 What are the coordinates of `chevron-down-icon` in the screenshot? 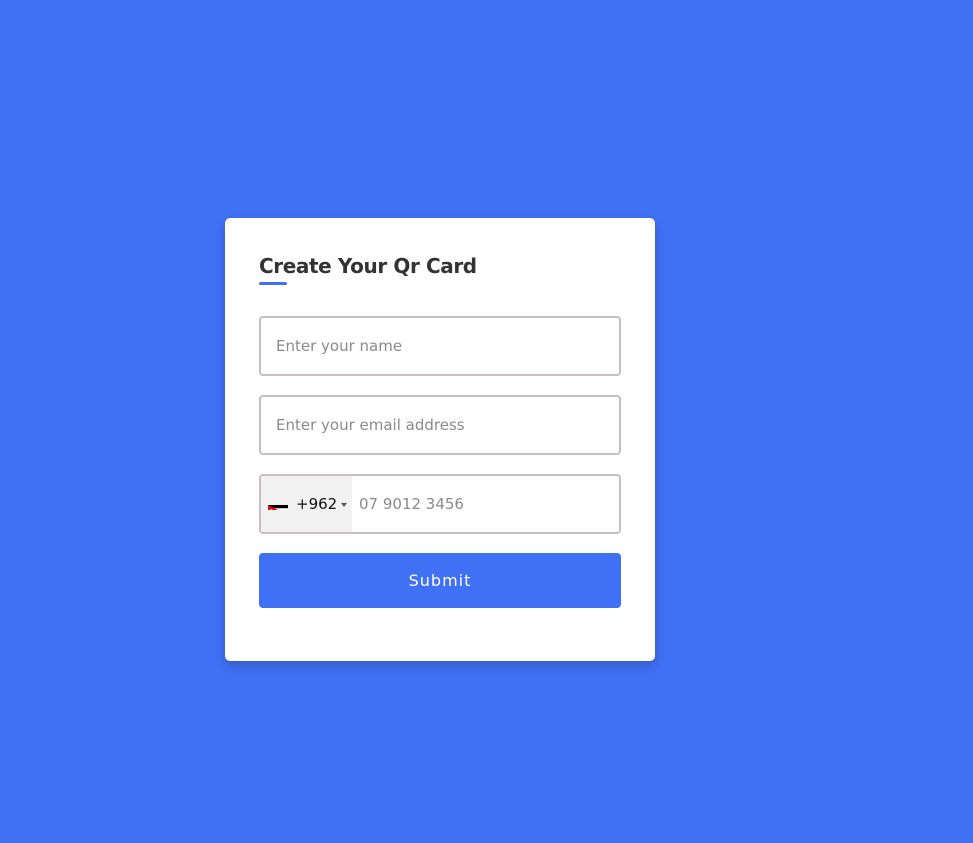 It's located at (344, 505).